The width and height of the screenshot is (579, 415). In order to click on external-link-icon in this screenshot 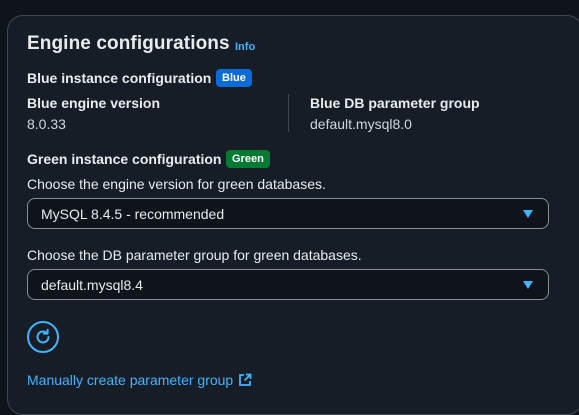, I will do `click(245, 379)`.